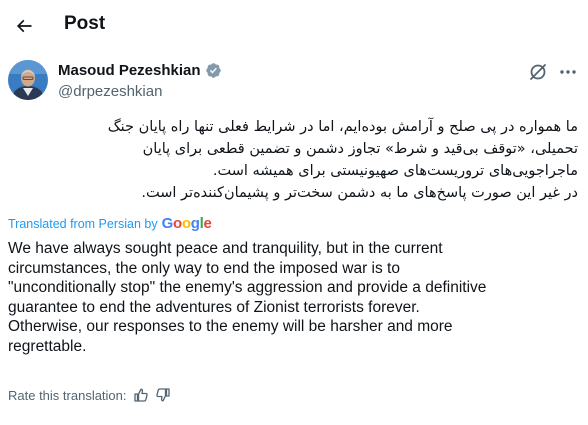  I want to click on rate-translation: Rate this translation:, so click(89, 395).